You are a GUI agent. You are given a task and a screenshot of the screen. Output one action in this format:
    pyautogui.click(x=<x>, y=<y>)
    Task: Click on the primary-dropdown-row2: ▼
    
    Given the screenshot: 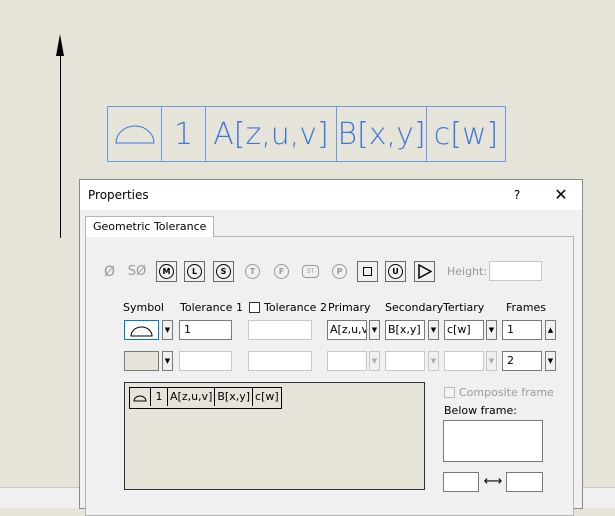 What is the action you would take?
    pyautogui.click(x=374, y=361)
    